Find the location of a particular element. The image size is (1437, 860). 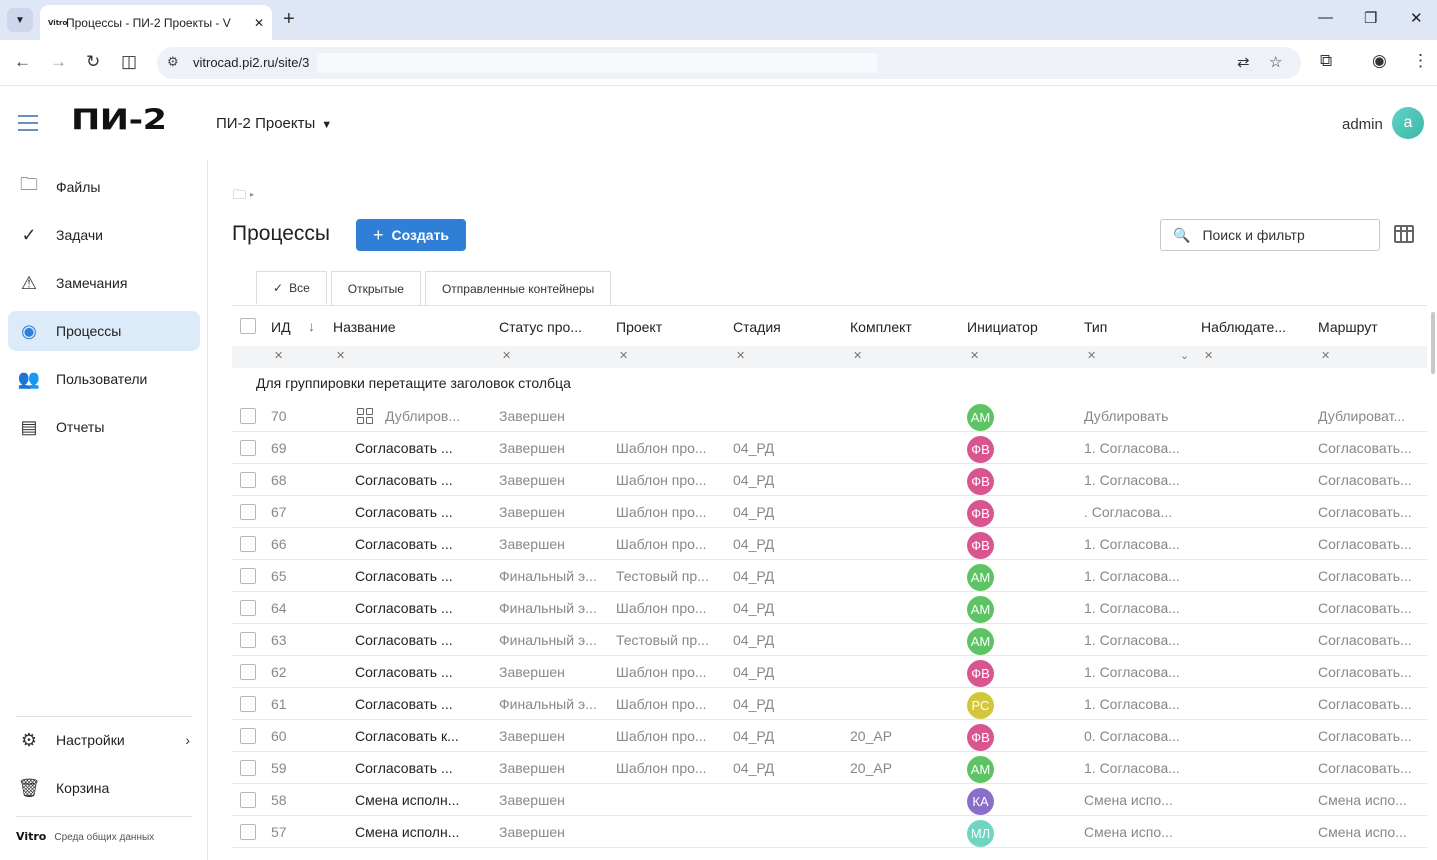

maximize-icon: ❐ is located at coordinates (1370, 18).